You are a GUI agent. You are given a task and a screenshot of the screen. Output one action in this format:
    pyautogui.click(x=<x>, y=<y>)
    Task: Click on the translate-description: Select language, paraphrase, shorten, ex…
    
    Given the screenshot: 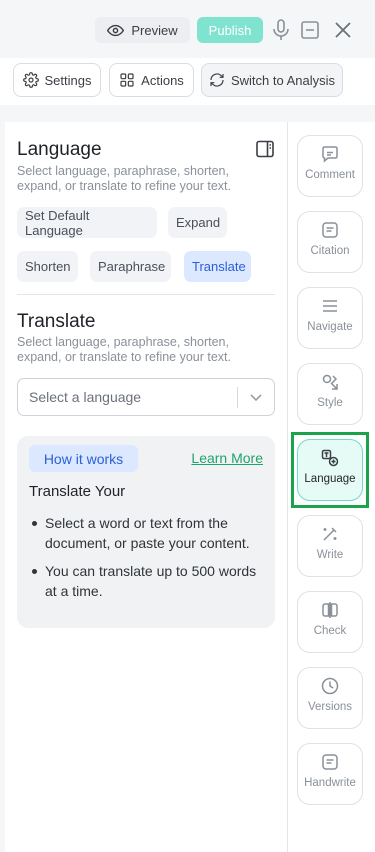 What is the action you would take?
    pyautogui.click(x=124, y=349)
    